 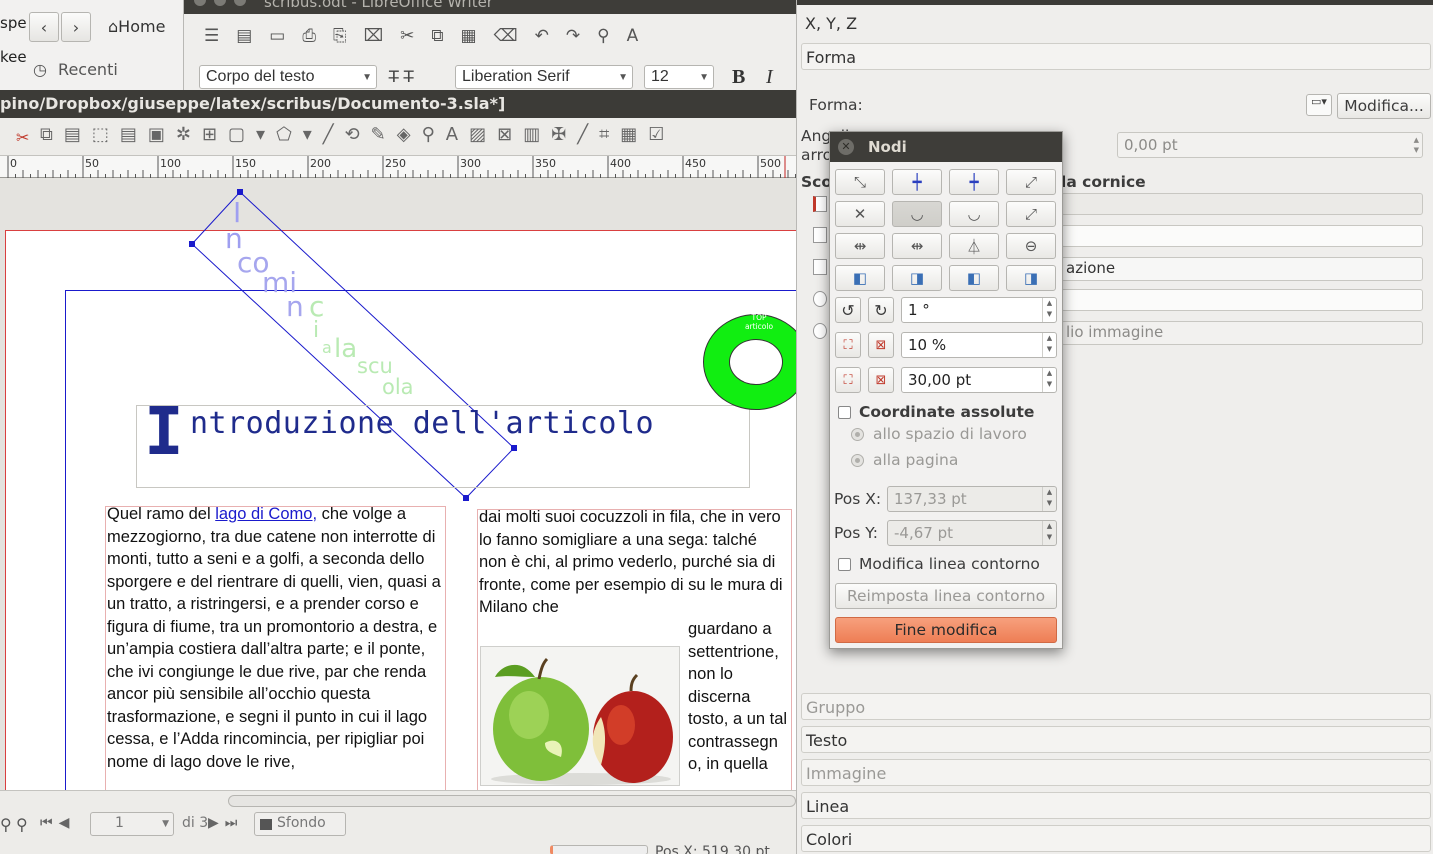 What do you see at coordinates (946, 630) in the screenshot?
I see `finish-edit-button: Fine modifica` at bounding box center [946, 630].